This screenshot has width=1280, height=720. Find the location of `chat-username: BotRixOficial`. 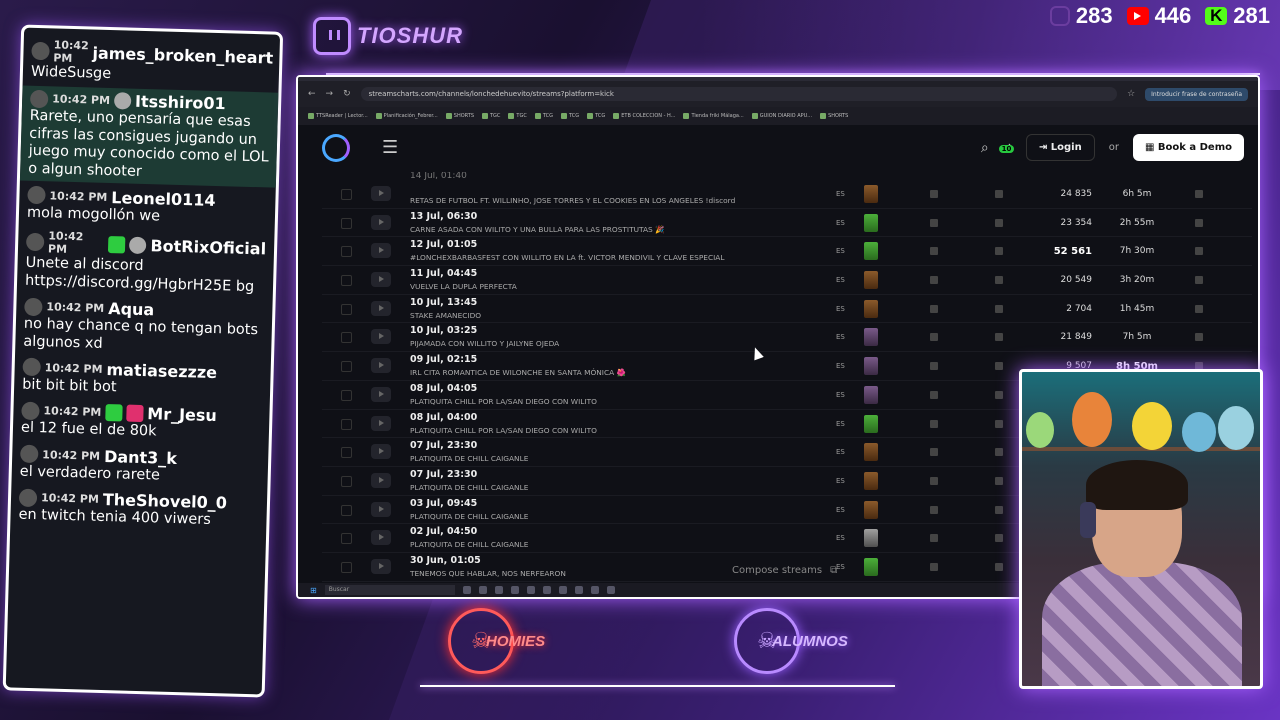

chat-username: BotRixOficial is located at coordinates (208, 247).